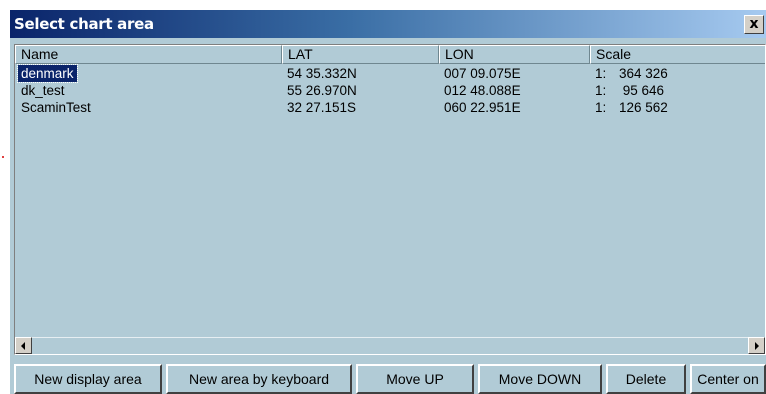 Image resolution: width=766 pixels, height=394 pixels. Describe the element at coordinates (642, 90) in the screenshot. I see `row-scale: 95 646` at that location.